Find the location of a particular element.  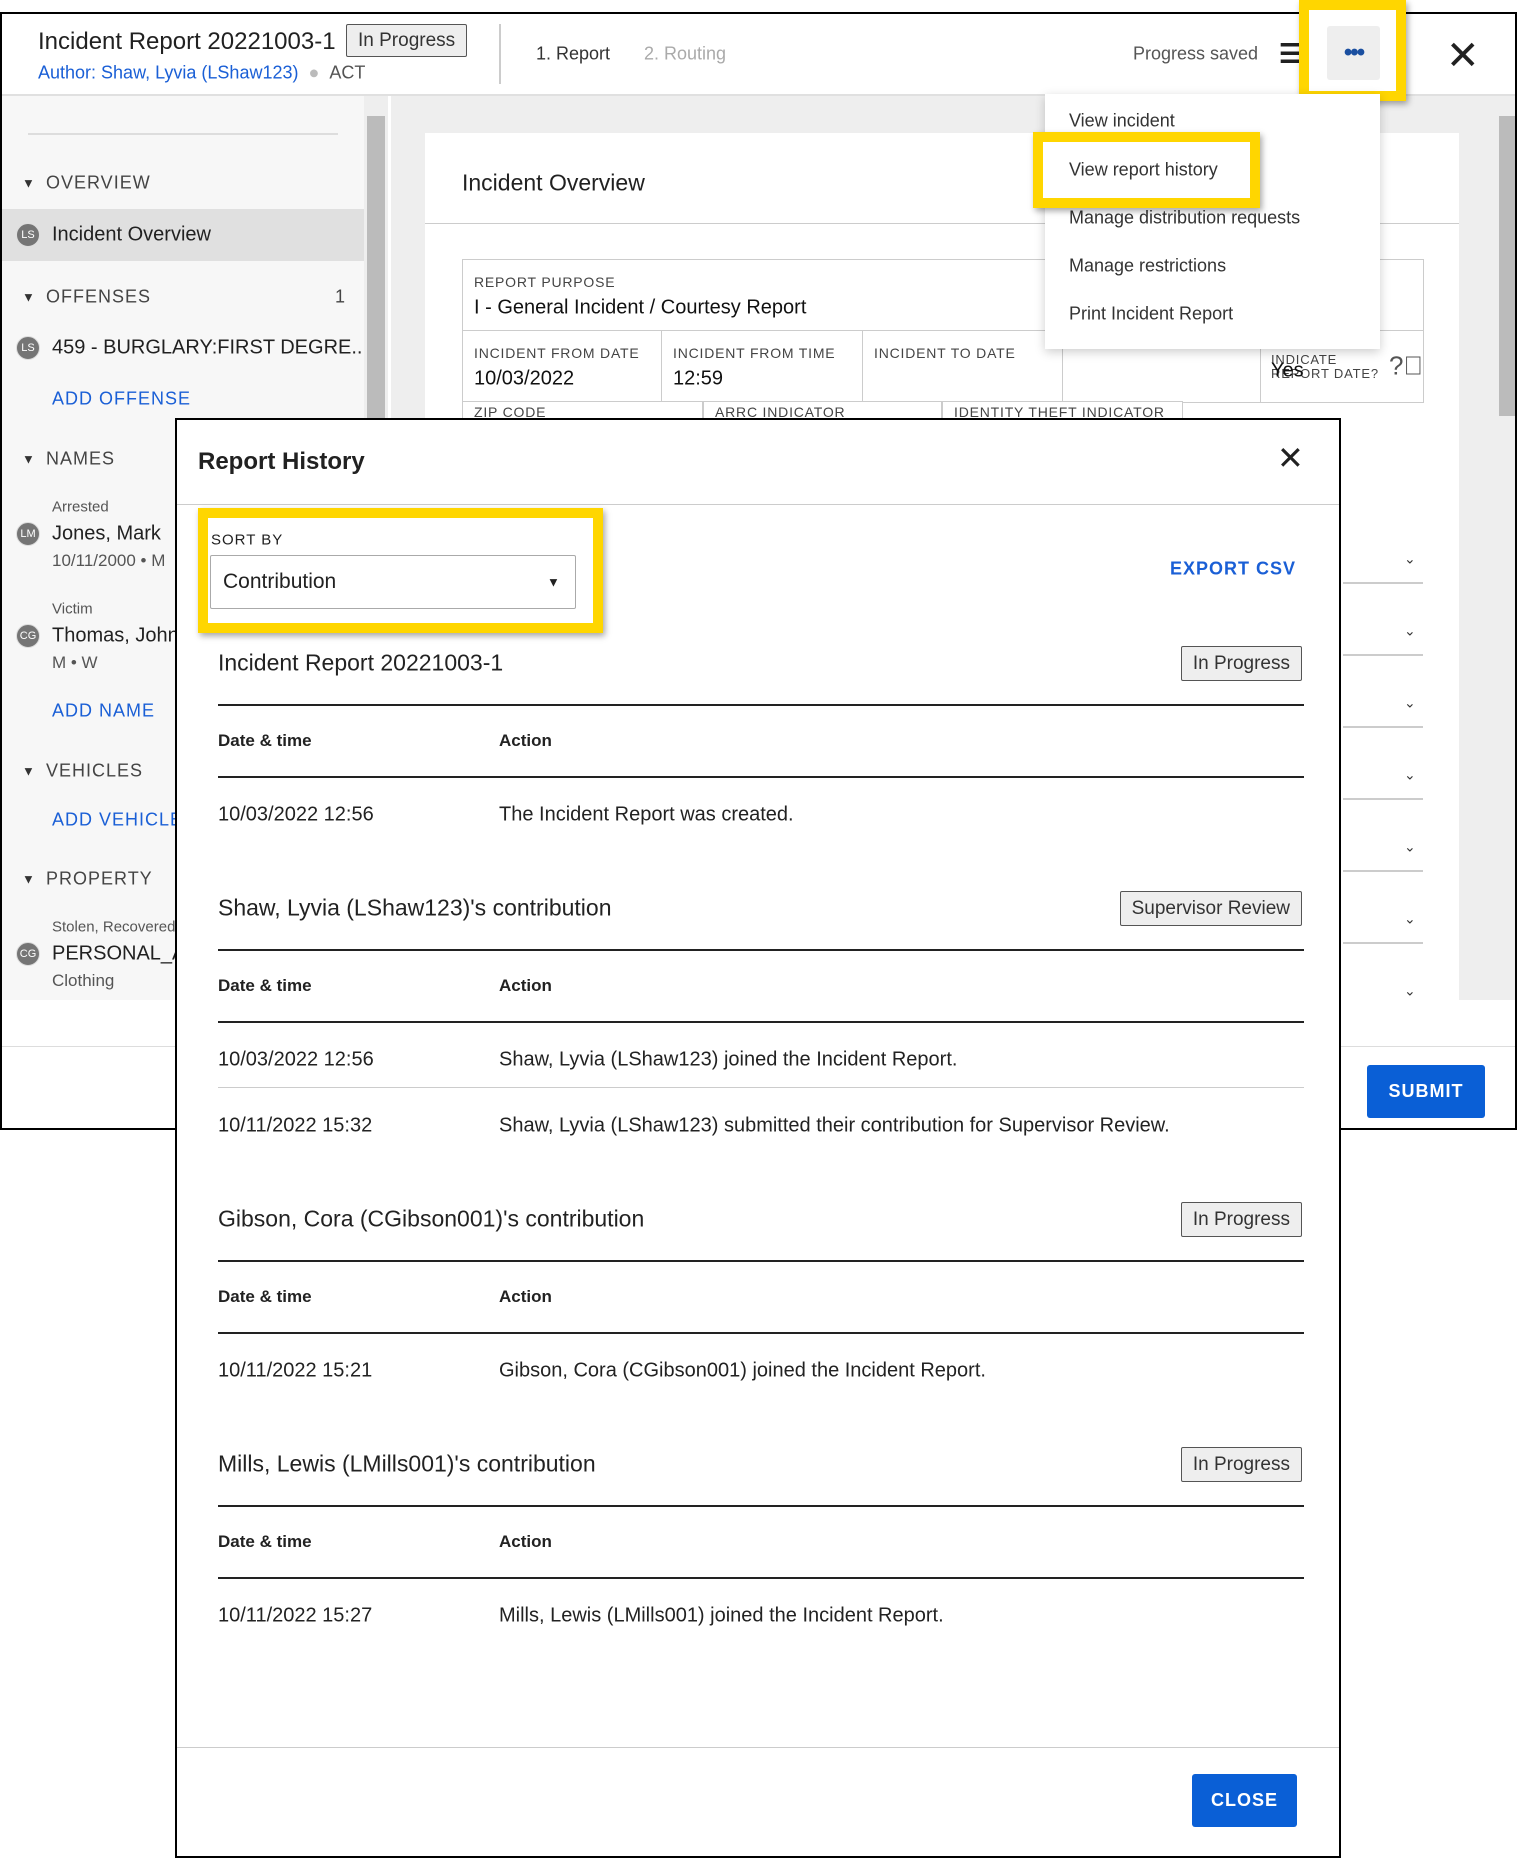

section-title: Mills, Lewis (LMills001)'s contribution is located at coordinates (407, 1463).